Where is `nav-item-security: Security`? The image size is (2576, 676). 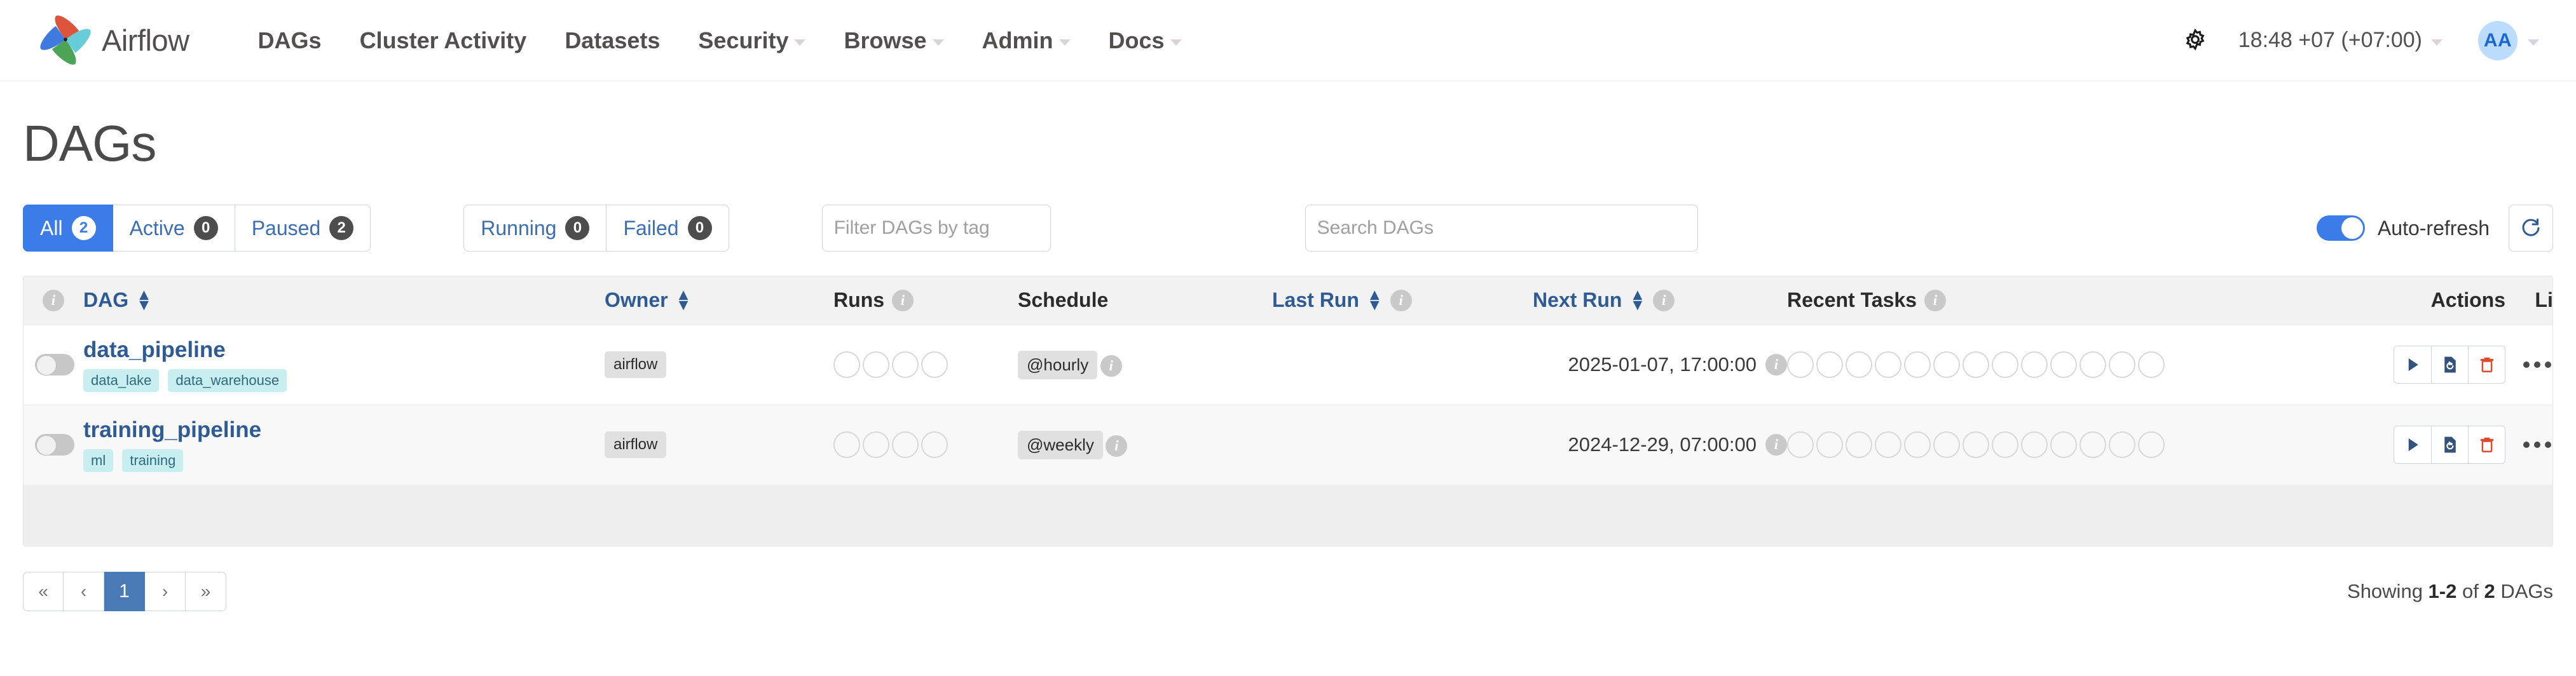
nav-item-security: Security is located at coordinates (752, 40).